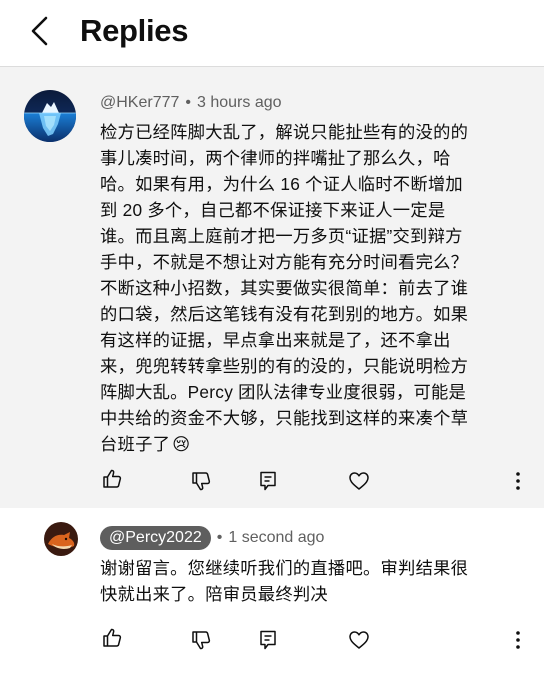  I want to click on comment-line: 有这样的证据，早点拿出来就是了，还不拿出, so click(275, 340).